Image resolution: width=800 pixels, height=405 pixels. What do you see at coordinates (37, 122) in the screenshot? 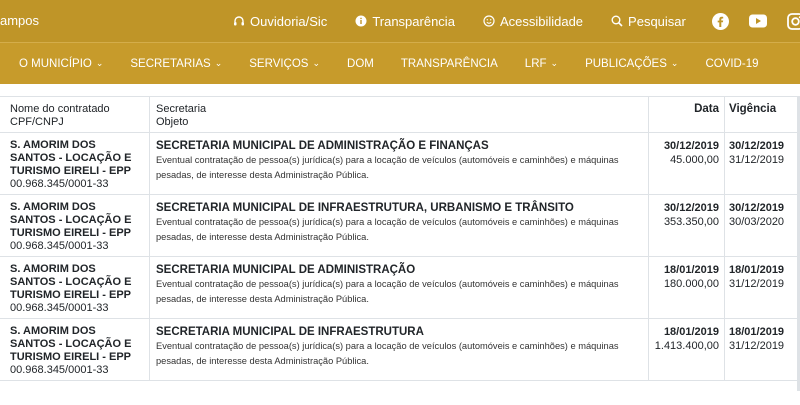
I see `header-cnpj: CPF/CNPJ` at bounding box center [37, 122].